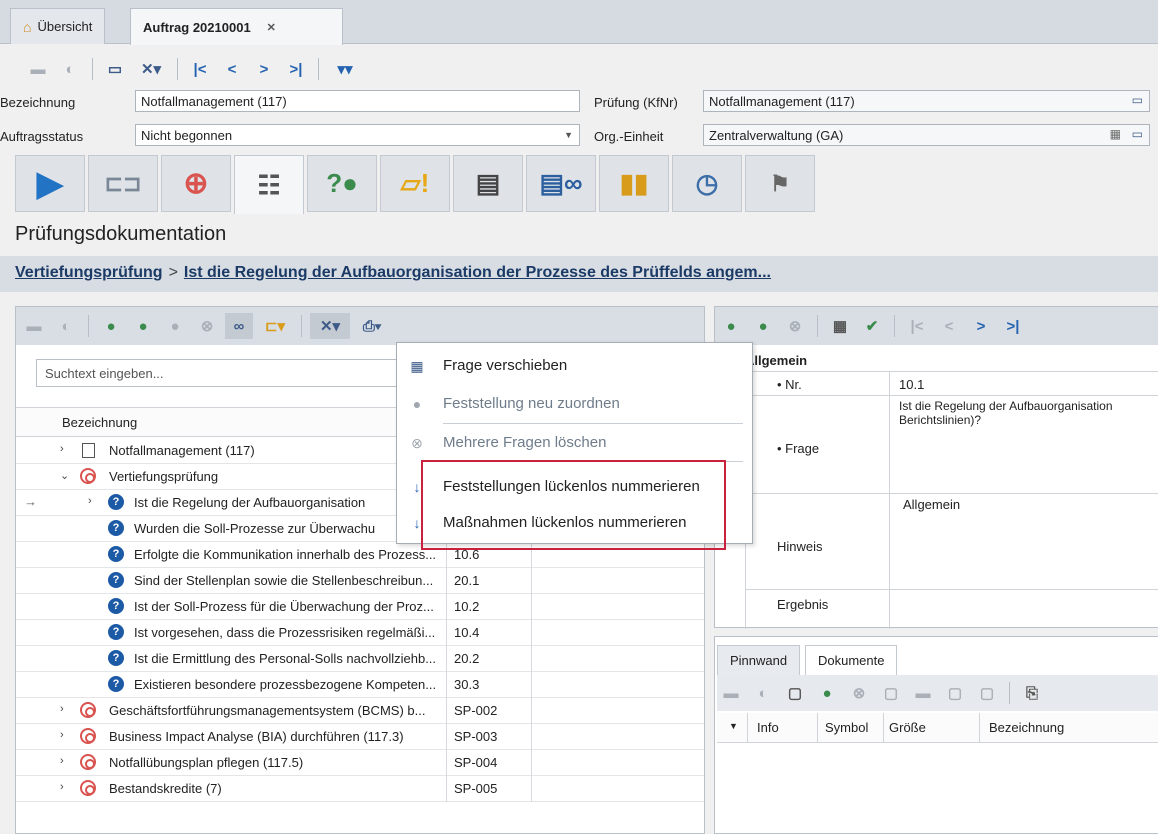  What do you see at coordinates (239, 326) in the screenshot?
I see `binoculars-icon: ∞` at bounding box center [239, 326].